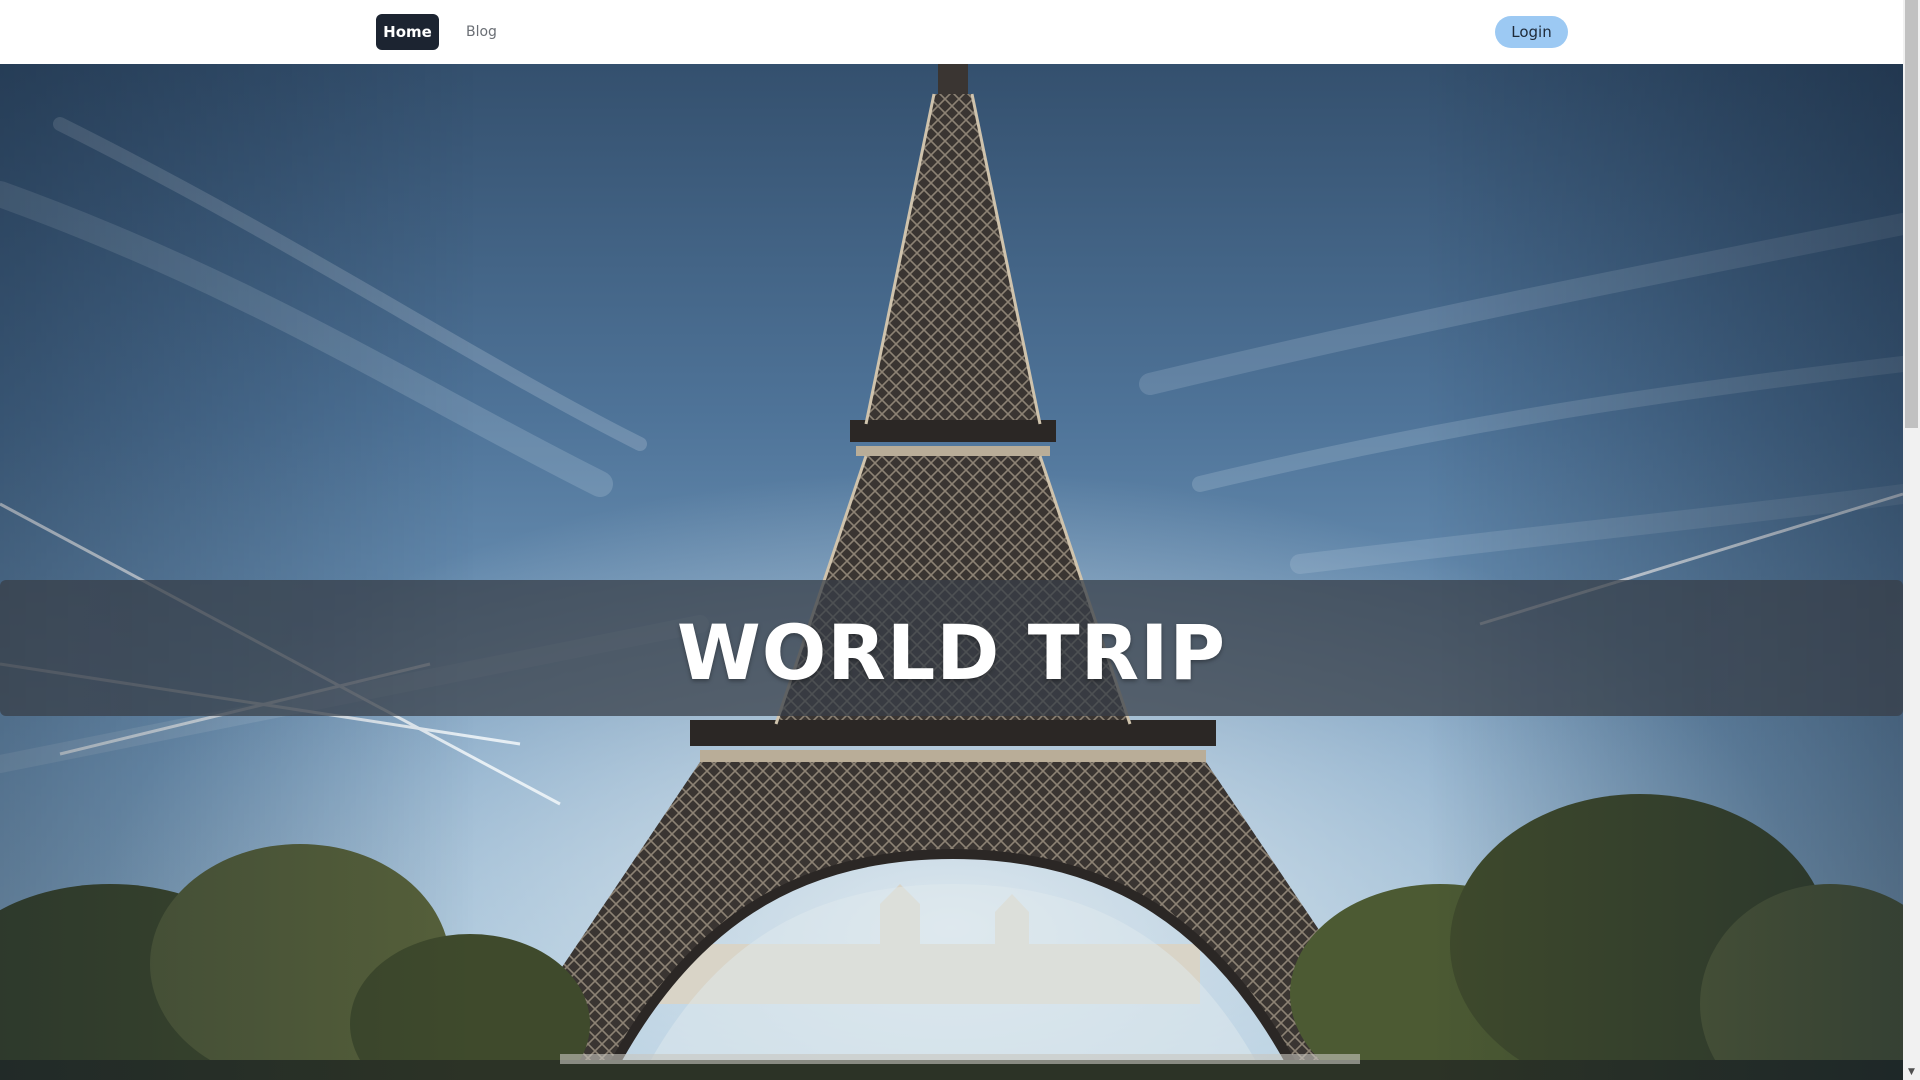  I want to click on nav-blog-link: Blog, so click(481, 32).